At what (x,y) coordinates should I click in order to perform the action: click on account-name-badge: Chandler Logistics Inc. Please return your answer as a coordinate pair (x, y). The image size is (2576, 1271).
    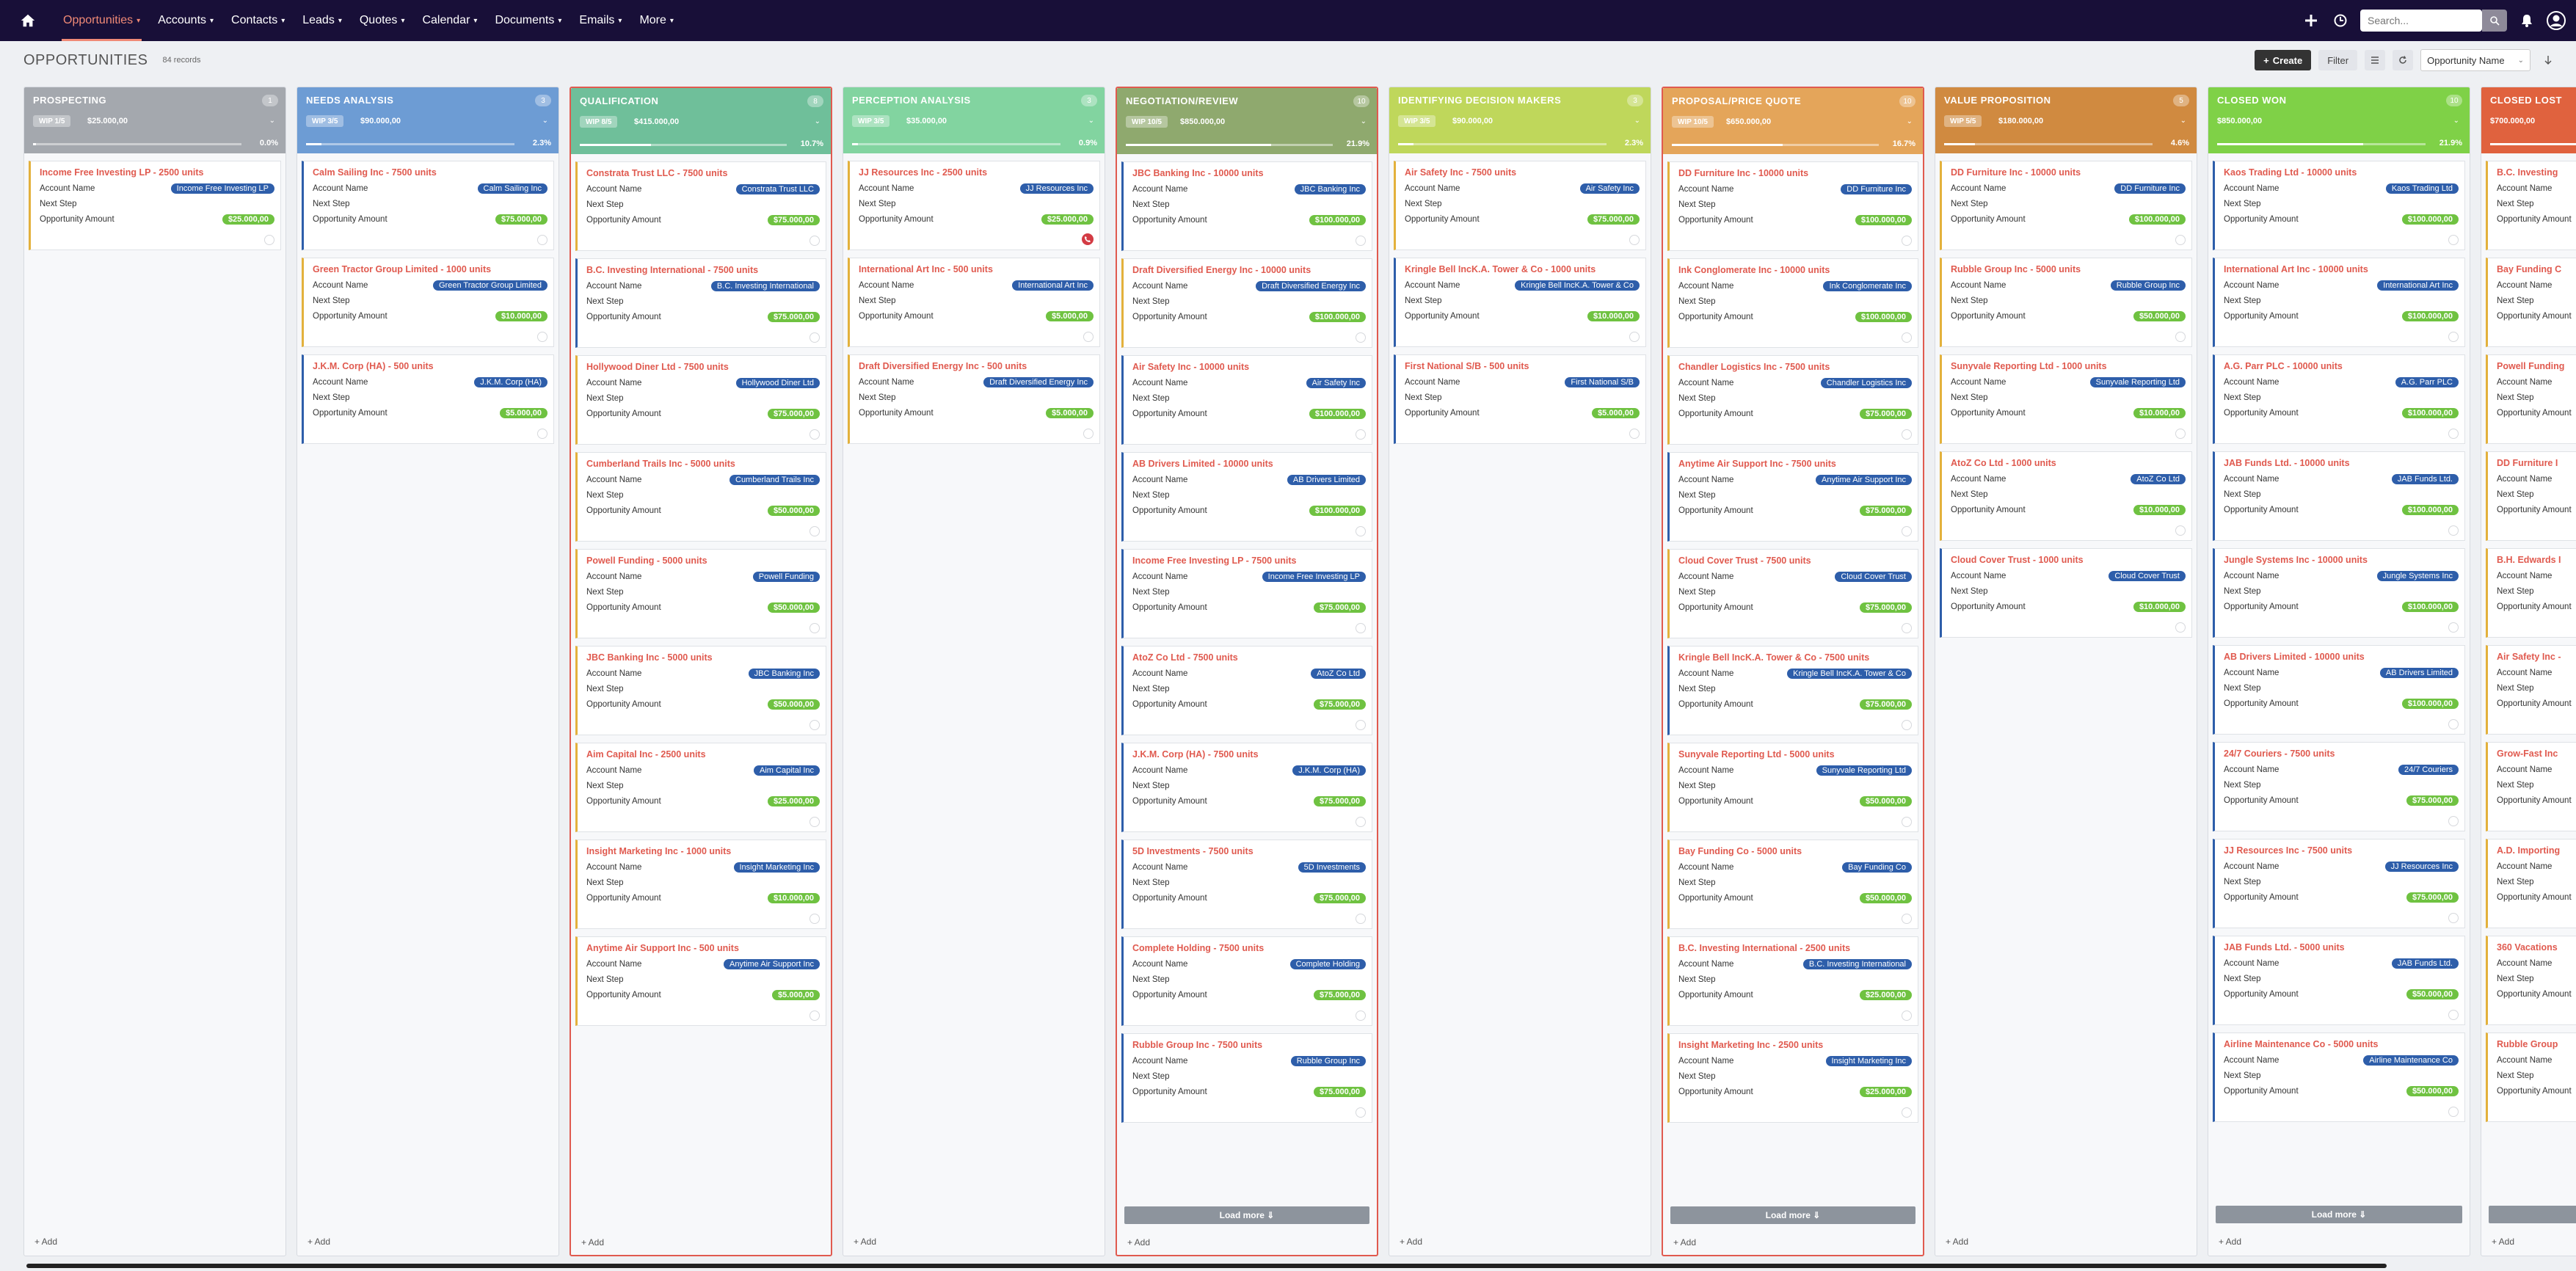
    Looking at the image, I should click on (1866, 382).